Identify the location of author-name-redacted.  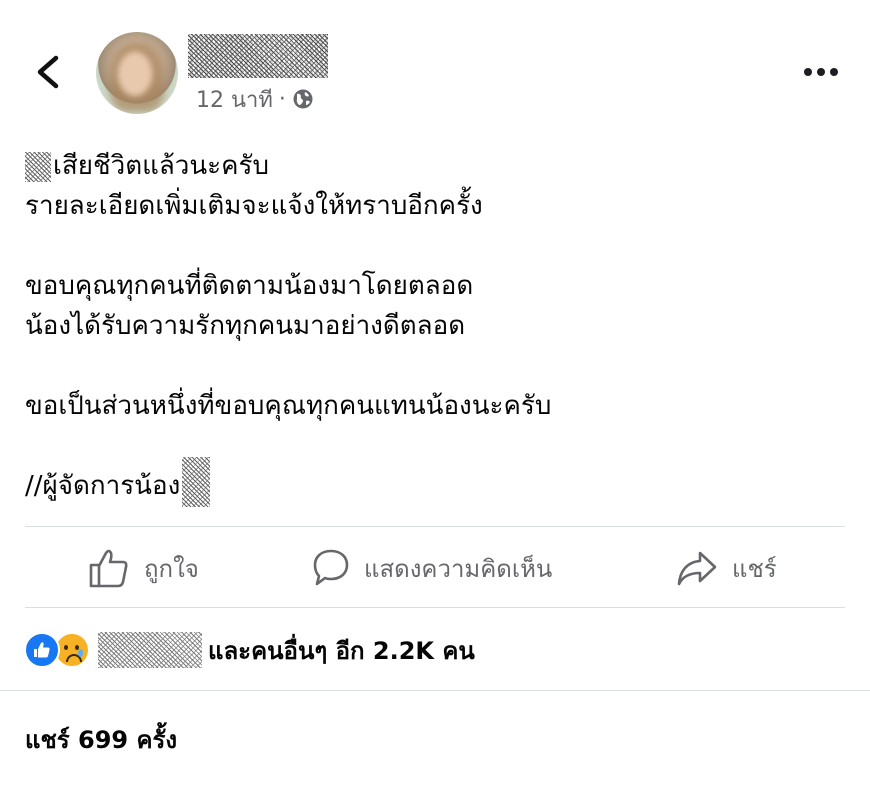
(258, 56).